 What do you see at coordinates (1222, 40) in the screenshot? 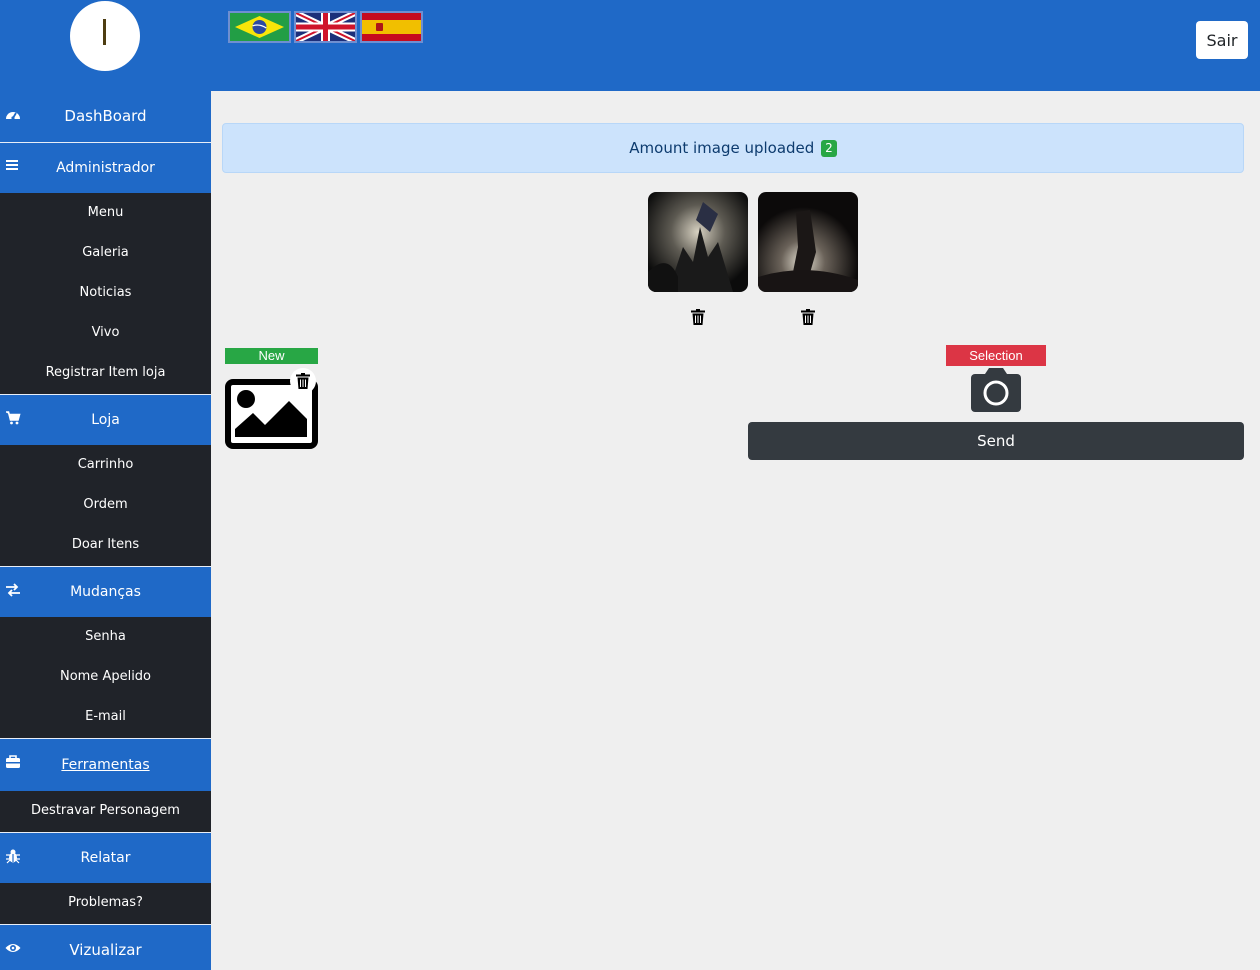
I see `logout-button: Sair` at bounding box center [1222, 40].